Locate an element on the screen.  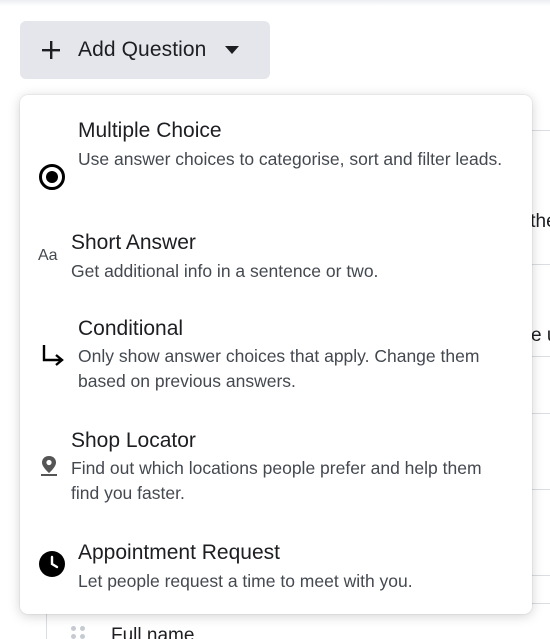
top-divider is located at coordinates (275, 3).